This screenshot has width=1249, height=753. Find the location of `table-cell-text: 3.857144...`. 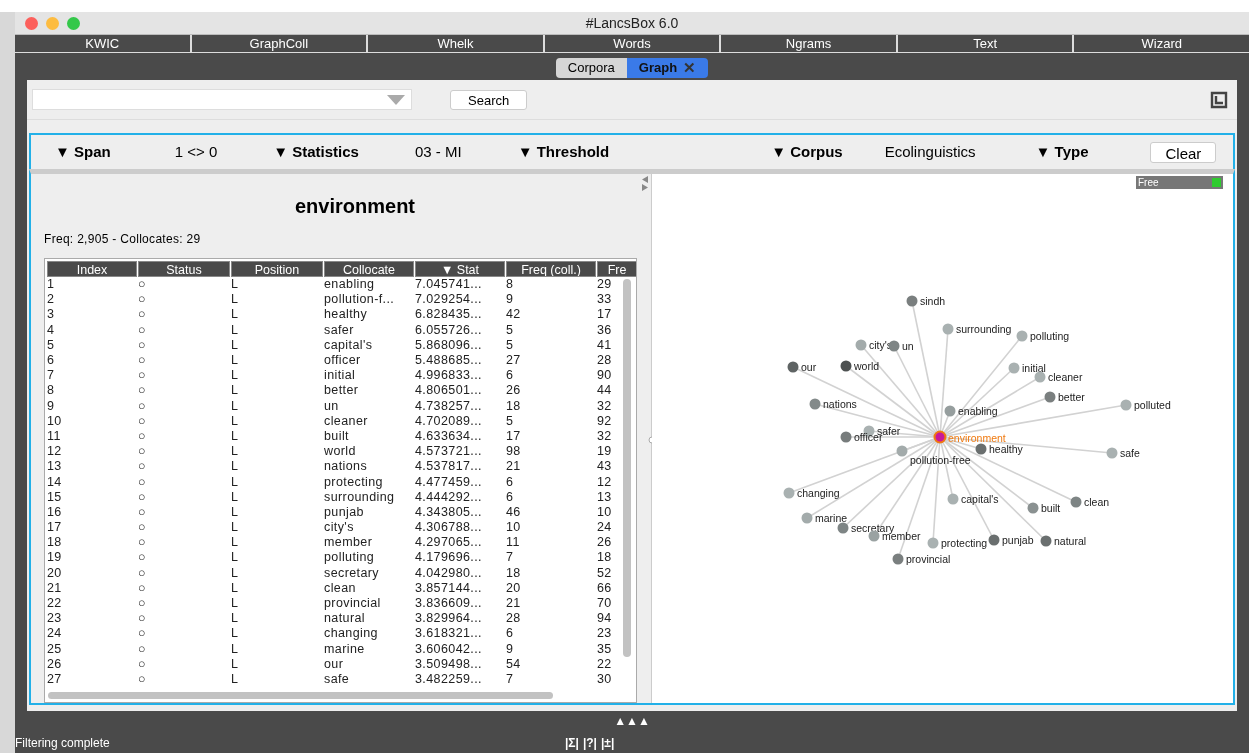

table-cell-text: 3.857144... is located at coordinates (449, 588).